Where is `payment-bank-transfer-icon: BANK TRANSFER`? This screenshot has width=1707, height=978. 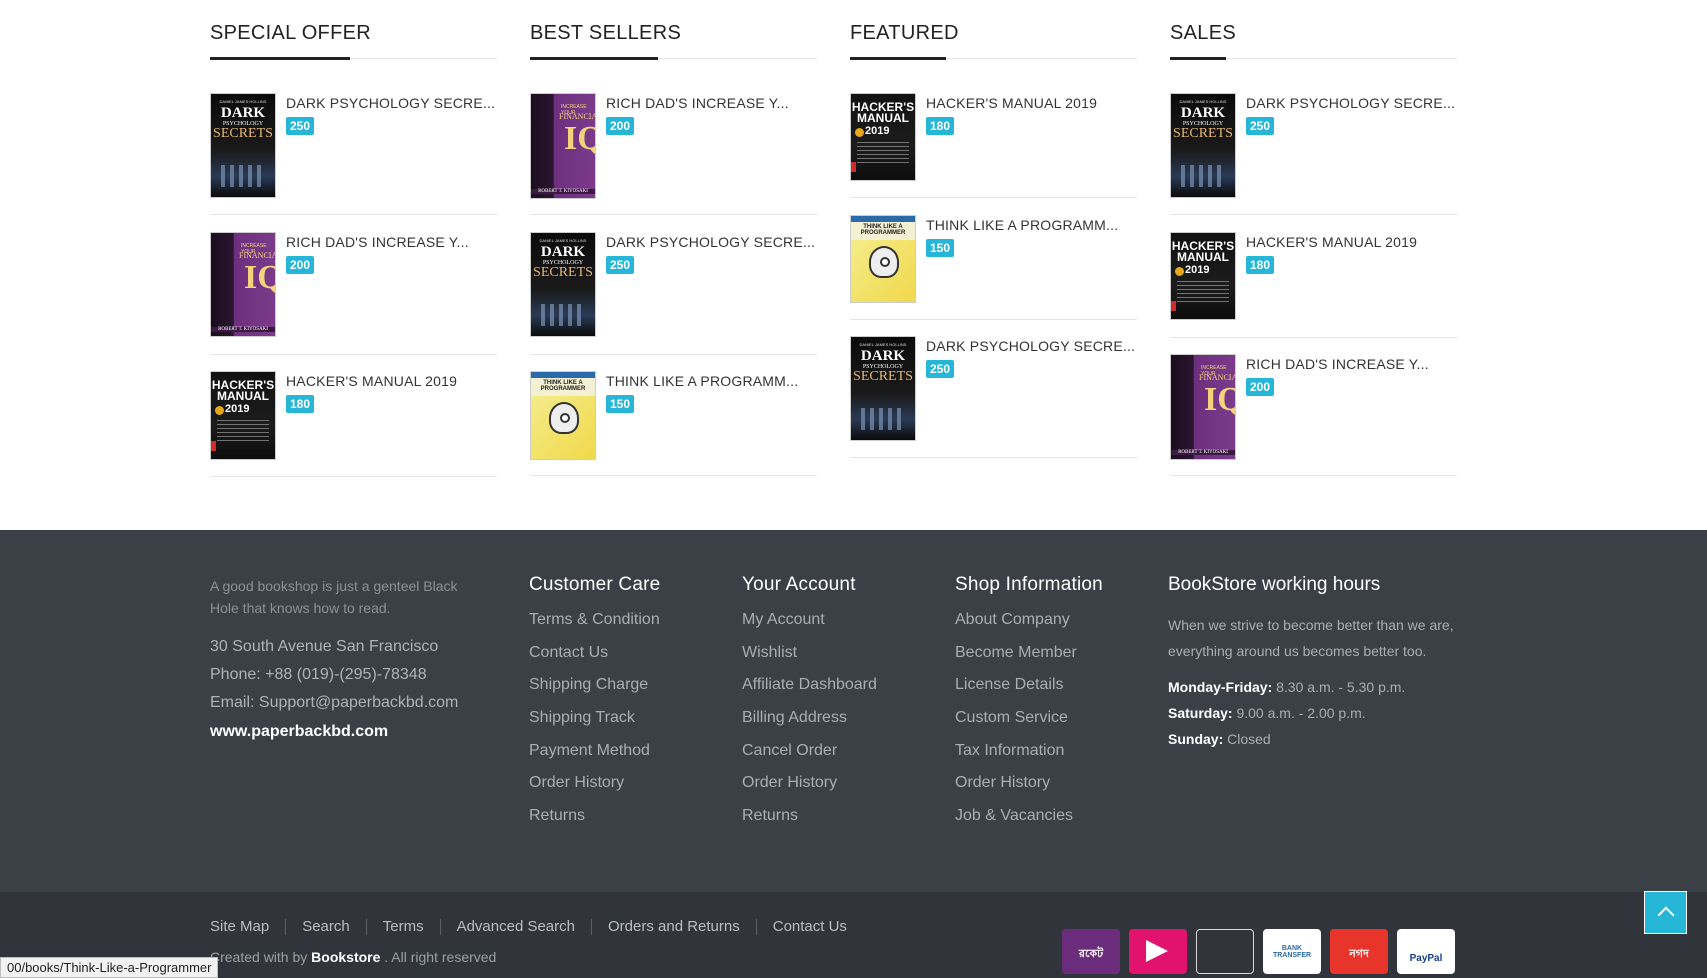 payment-bank-transfer-icon: BANK TRANSFER is located at coordinates (1292, 951).